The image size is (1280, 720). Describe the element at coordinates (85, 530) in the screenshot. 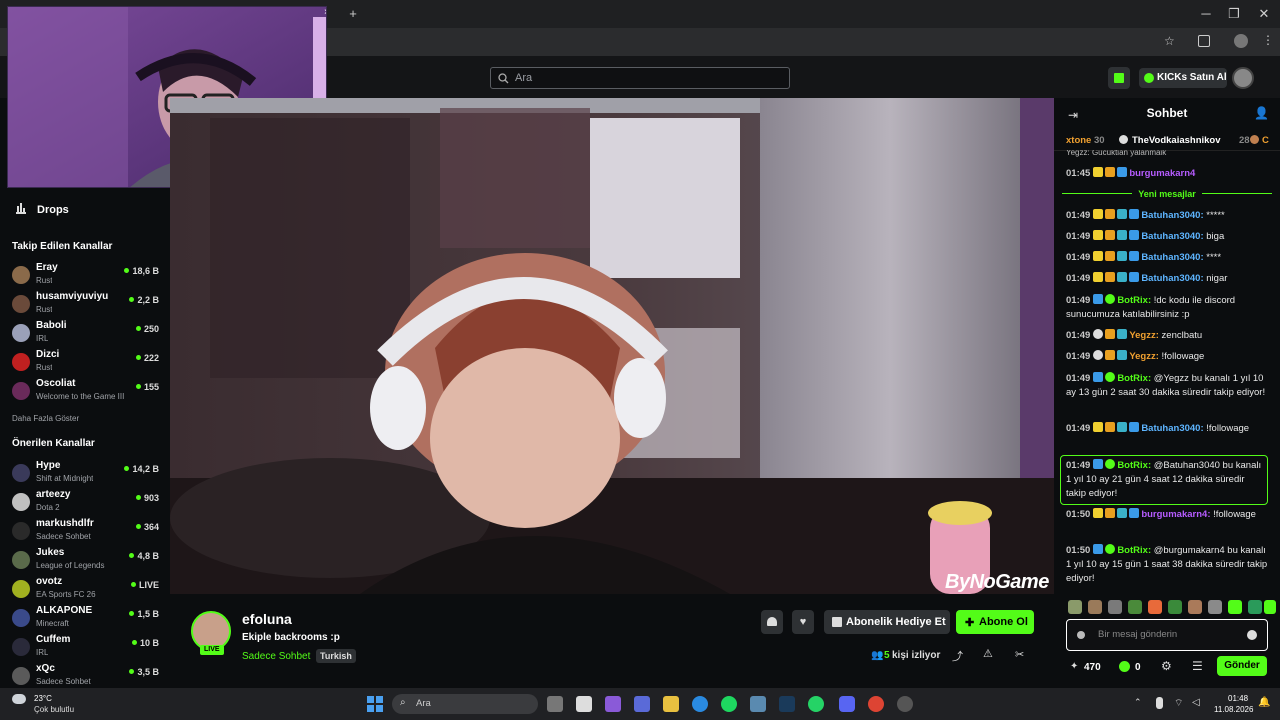

I see `sidebar-channel-item: markushdlfr Sadece Sohbet 364` at that location.